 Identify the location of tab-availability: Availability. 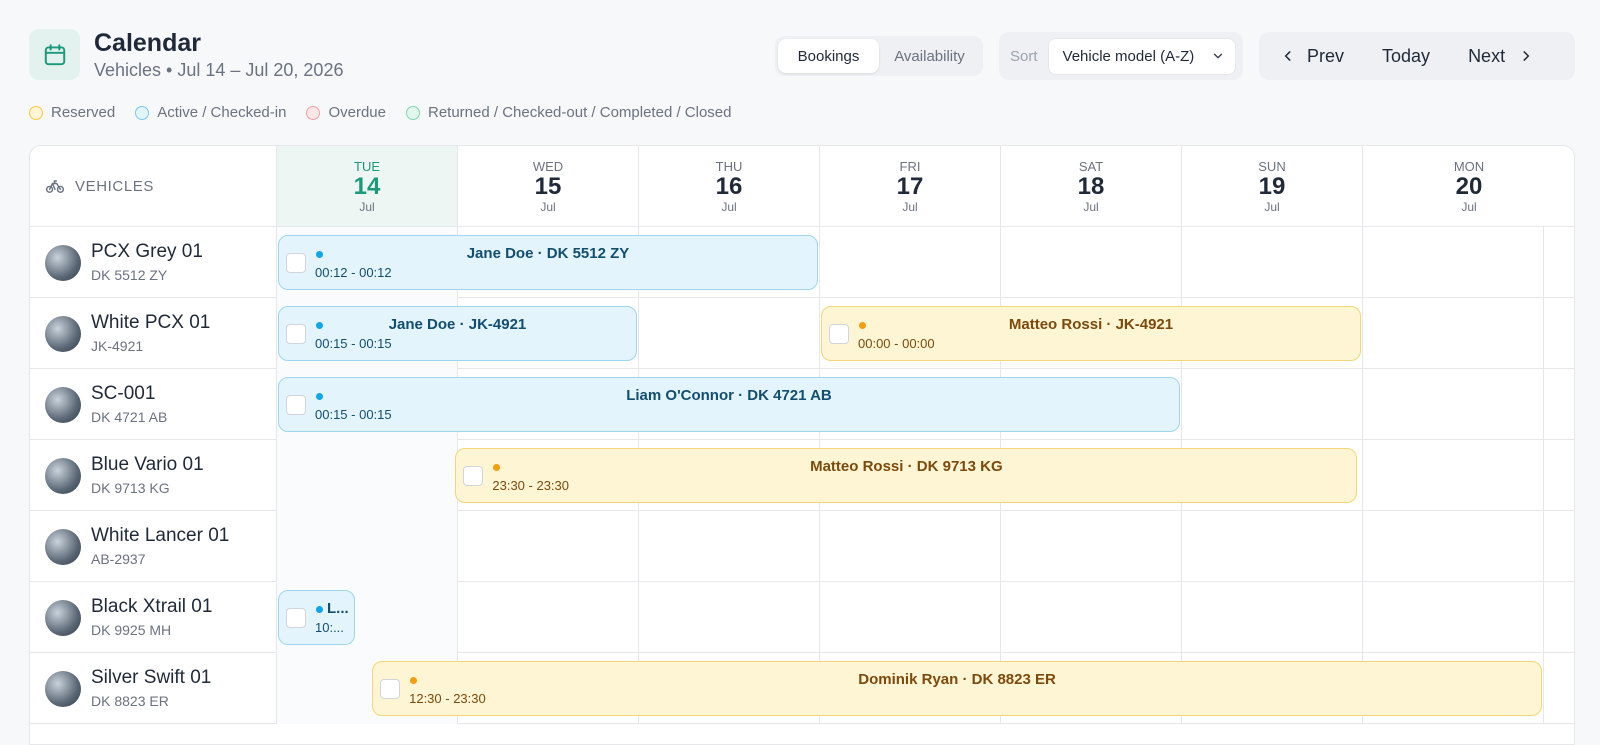
(929, 56).